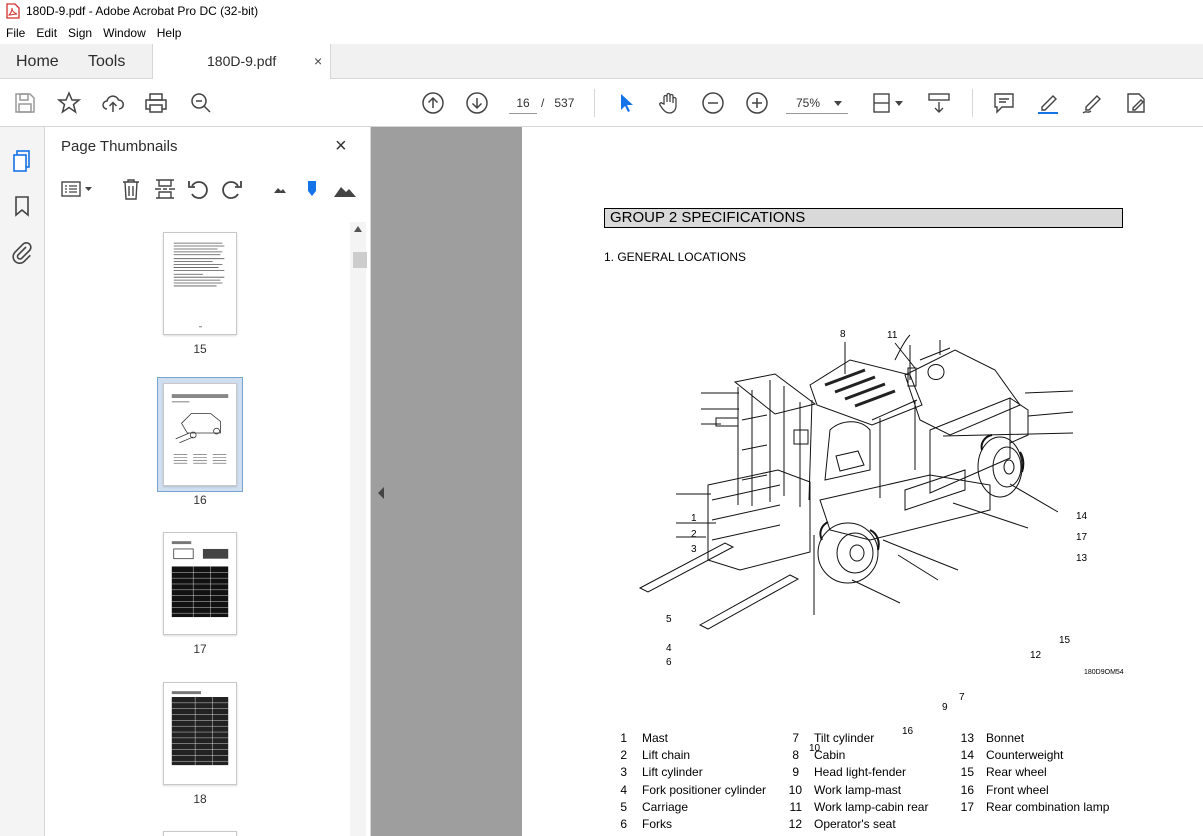 The height and width of the screenshot is (836, 1203). I want to click on menu-sign: Sign, so click(79, 33).